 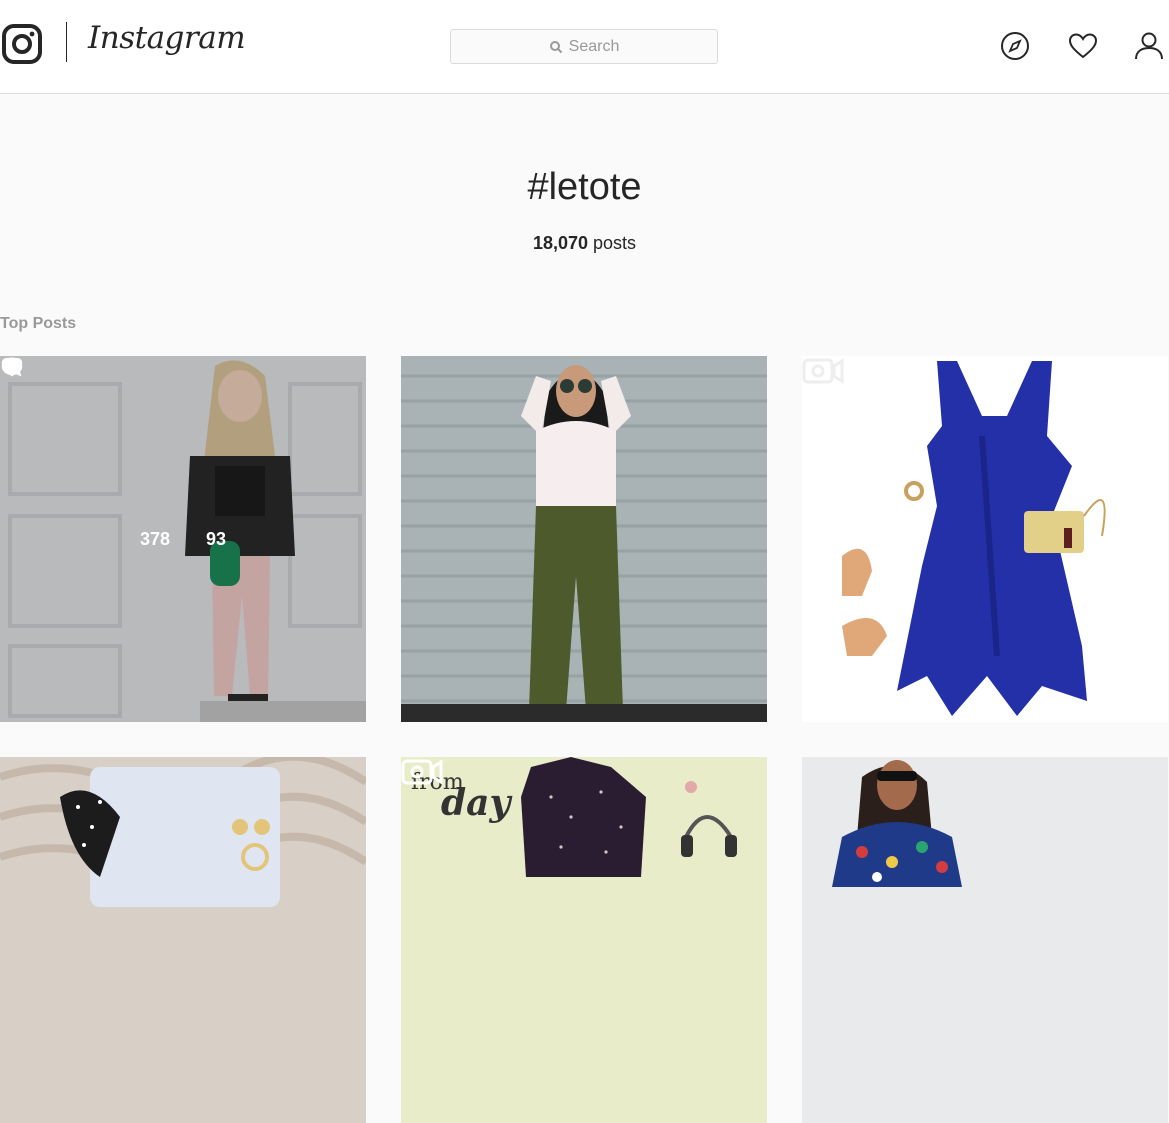 I want to click on post-3-image, so click(x=985, y=539).